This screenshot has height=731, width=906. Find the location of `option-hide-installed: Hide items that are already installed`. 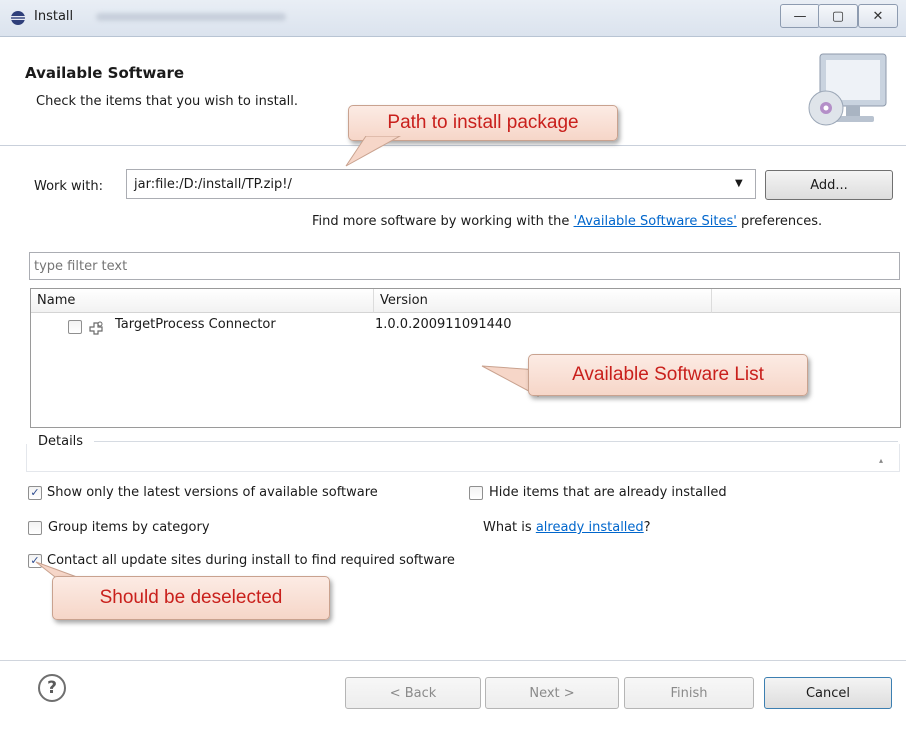

option-hide-installed: Hide items that are already installed is located at coordinates (598, 492).